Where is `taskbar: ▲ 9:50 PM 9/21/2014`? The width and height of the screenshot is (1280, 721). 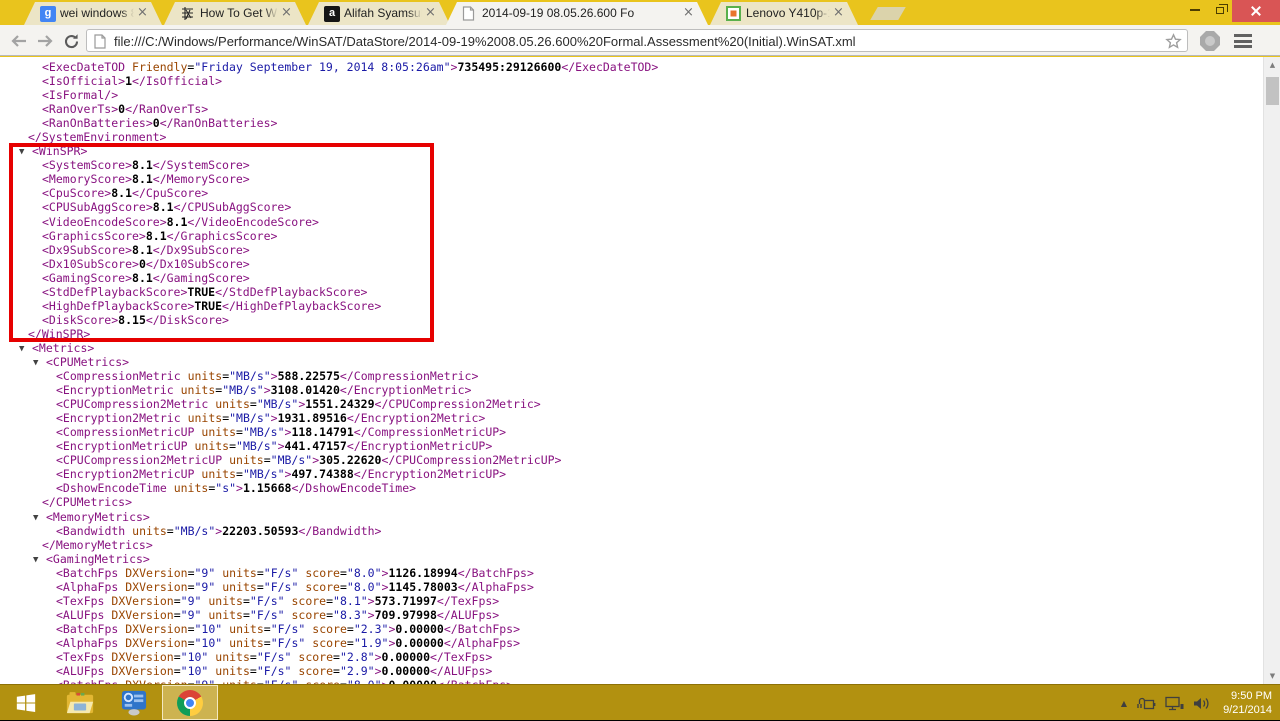
taskbar: ▲ 9:50 PM 9/21/2014 is located at coordinates (640, 702).